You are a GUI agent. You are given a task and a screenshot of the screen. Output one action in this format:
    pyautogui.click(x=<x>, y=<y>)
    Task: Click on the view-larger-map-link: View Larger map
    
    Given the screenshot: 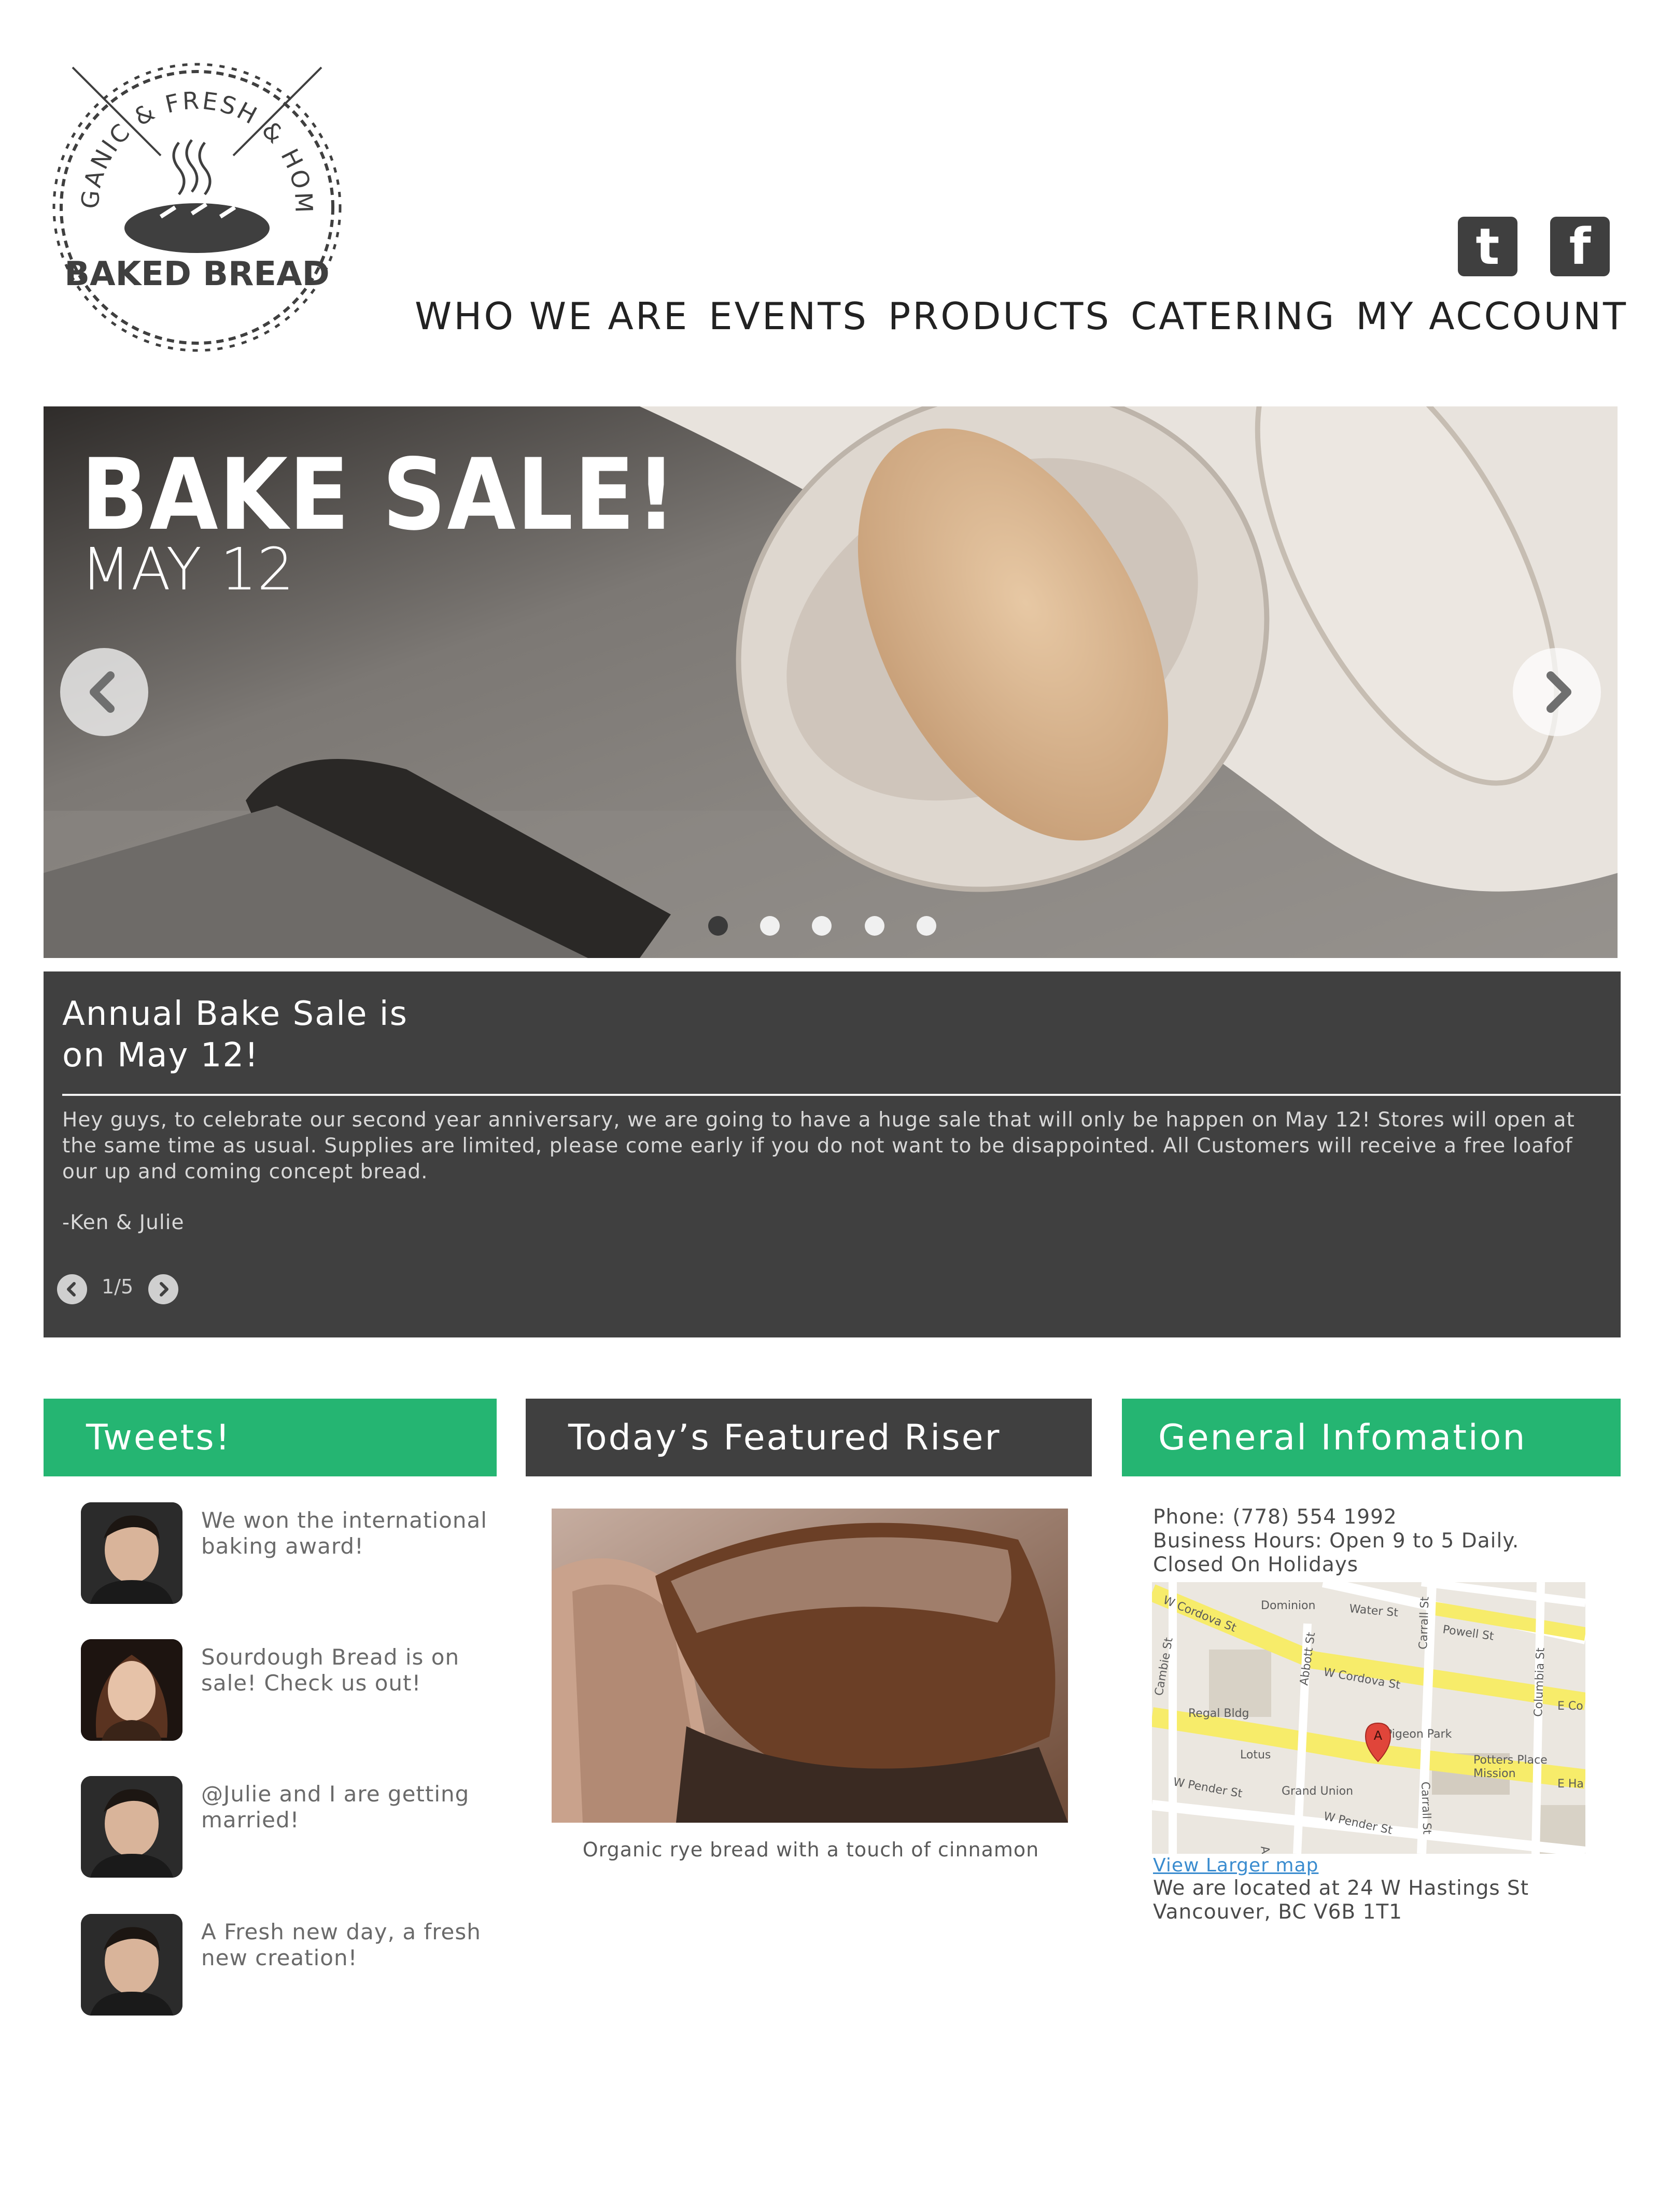 What is the action you would take?
    pyautogui.click(x=1235, y=1865)
    